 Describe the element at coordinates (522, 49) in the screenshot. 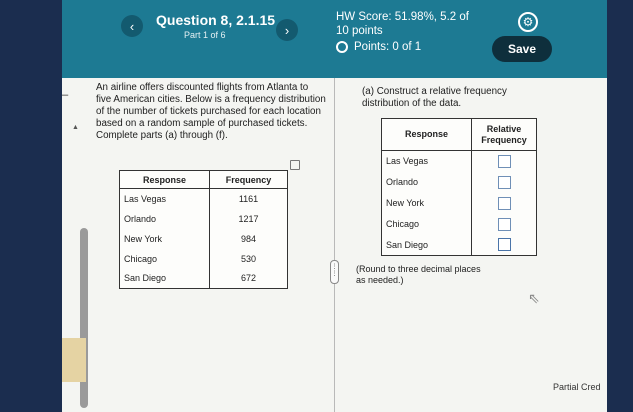

I see `save-button: Save` at that location.